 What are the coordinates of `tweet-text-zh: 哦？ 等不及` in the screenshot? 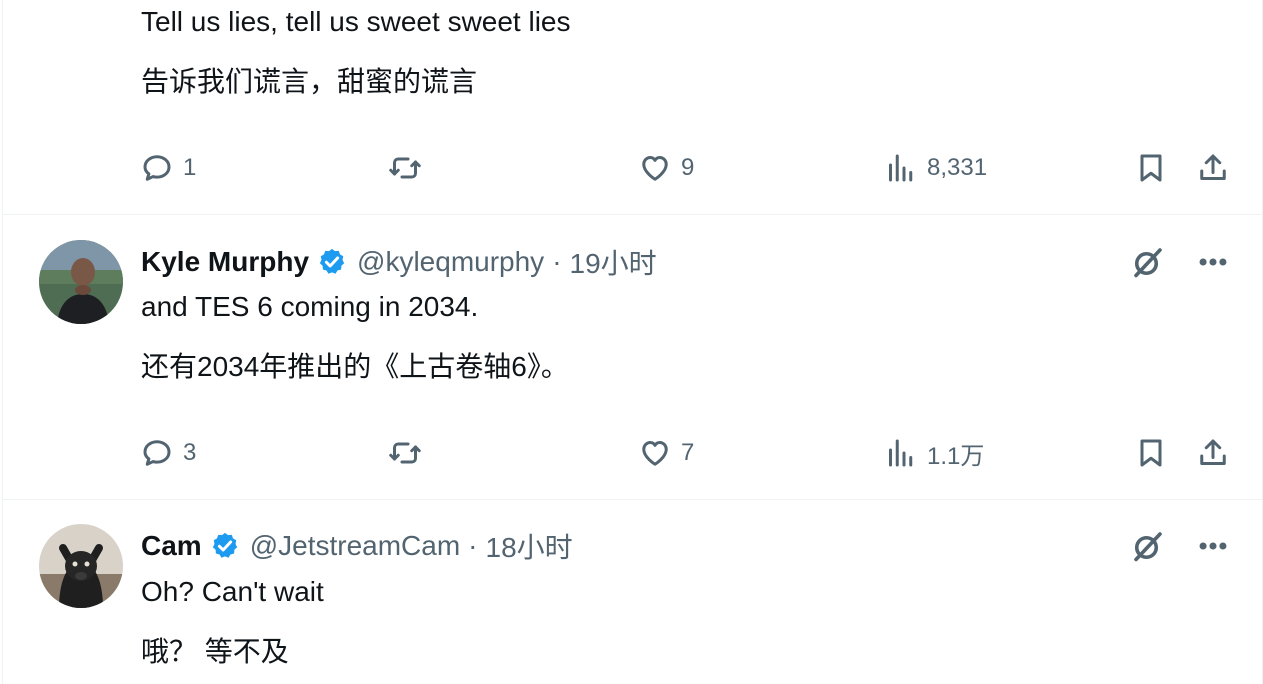 It's located at (215, 651).